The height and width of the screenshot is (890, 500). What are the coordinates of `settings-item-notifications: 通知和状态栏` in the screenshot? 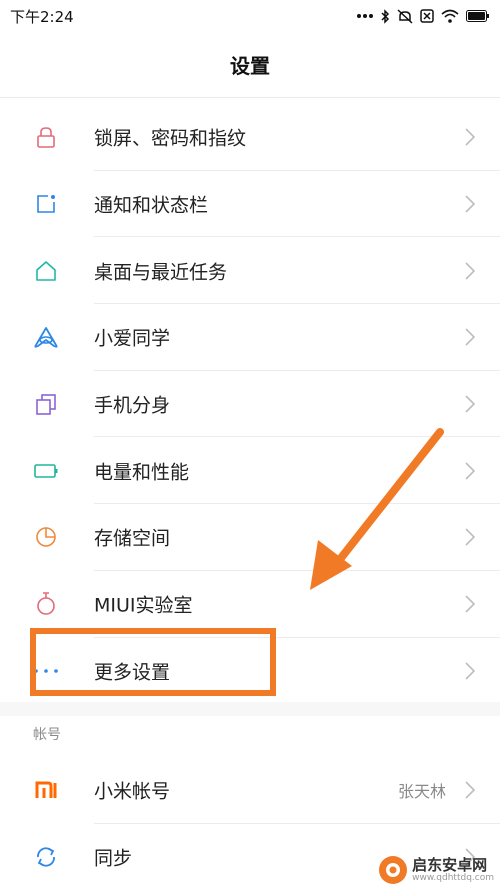 It's located at (250, 204).